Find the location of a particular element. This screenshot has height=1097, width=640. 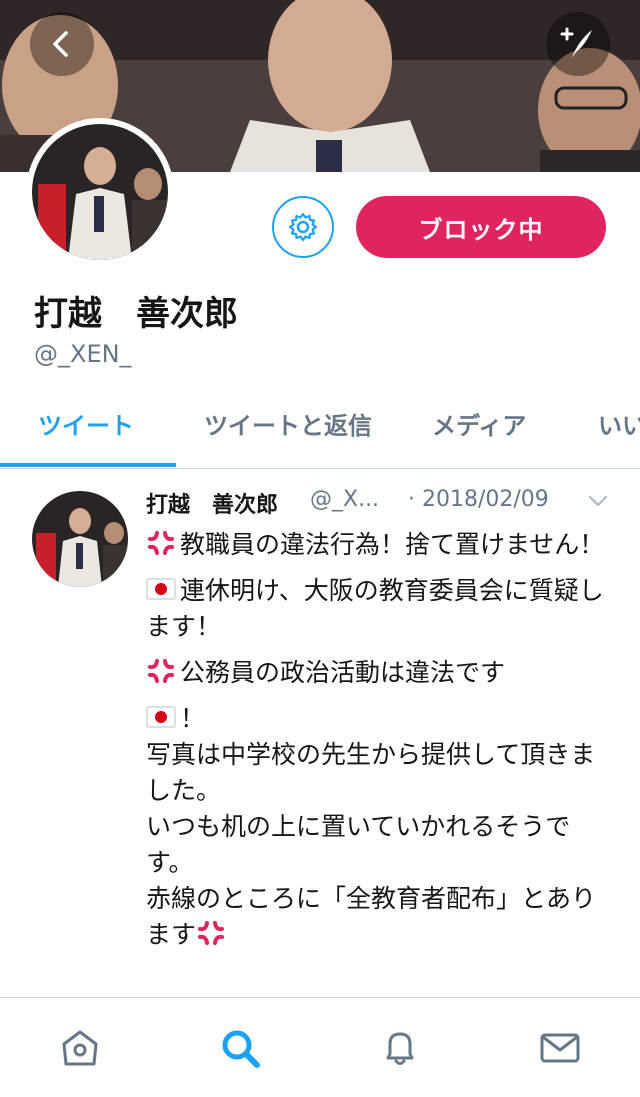

tab-media: メディア is located at coordinates (479, 423).